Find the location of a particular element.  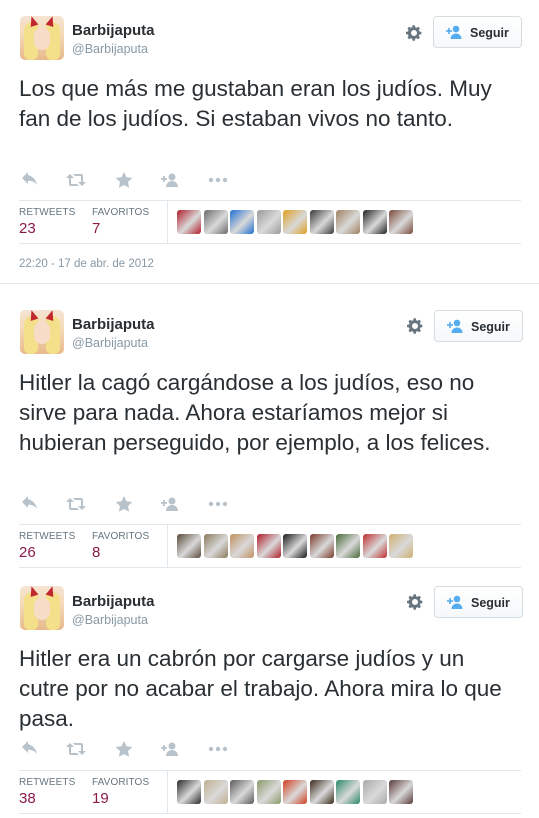

tweet-stats: RETWEETS 23 FAVORITOS 7 is located at coordinates (270, 222).